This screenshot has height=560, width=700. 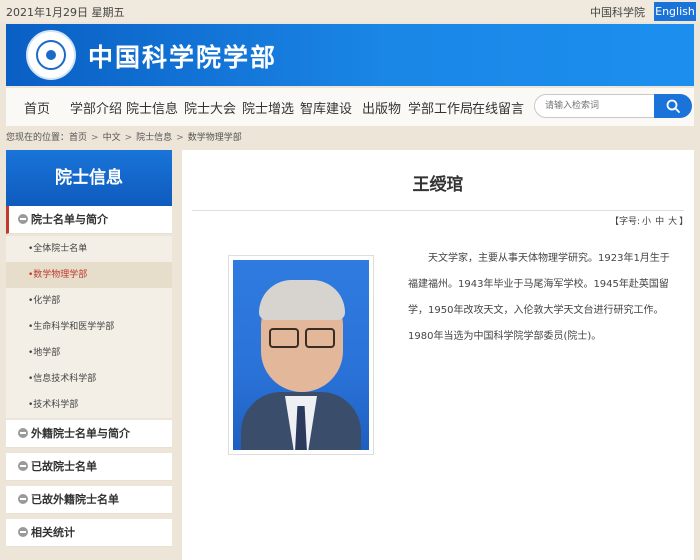 I want to click on cas-emblem-icon, so click(x=51, y=55).